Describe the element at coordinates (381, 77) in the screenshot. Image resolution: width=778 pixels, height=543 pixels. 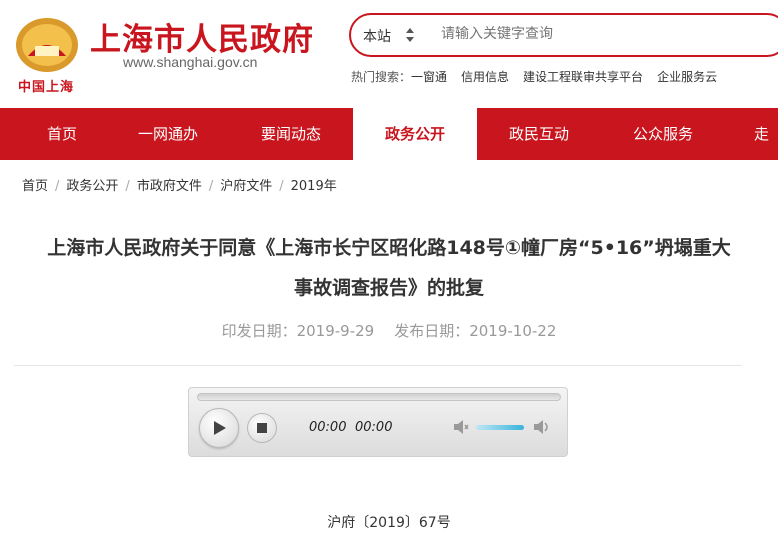
I see `hot-search-label: 热门搜索：` at that location.